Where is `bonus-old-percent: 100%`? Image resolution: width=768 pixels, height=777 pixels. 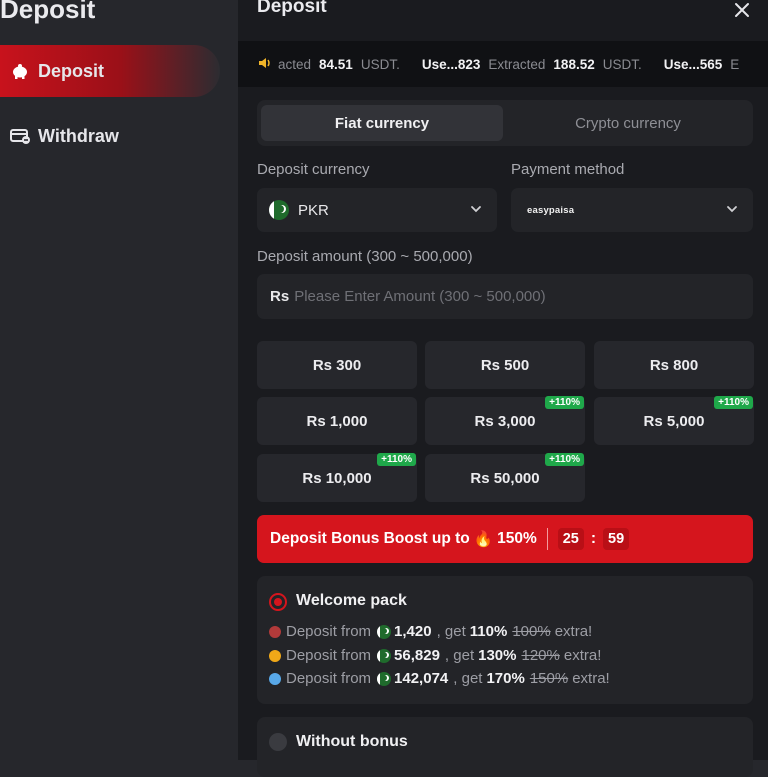
bonus-old-percent: 100% is located at coordinates (531, 631).